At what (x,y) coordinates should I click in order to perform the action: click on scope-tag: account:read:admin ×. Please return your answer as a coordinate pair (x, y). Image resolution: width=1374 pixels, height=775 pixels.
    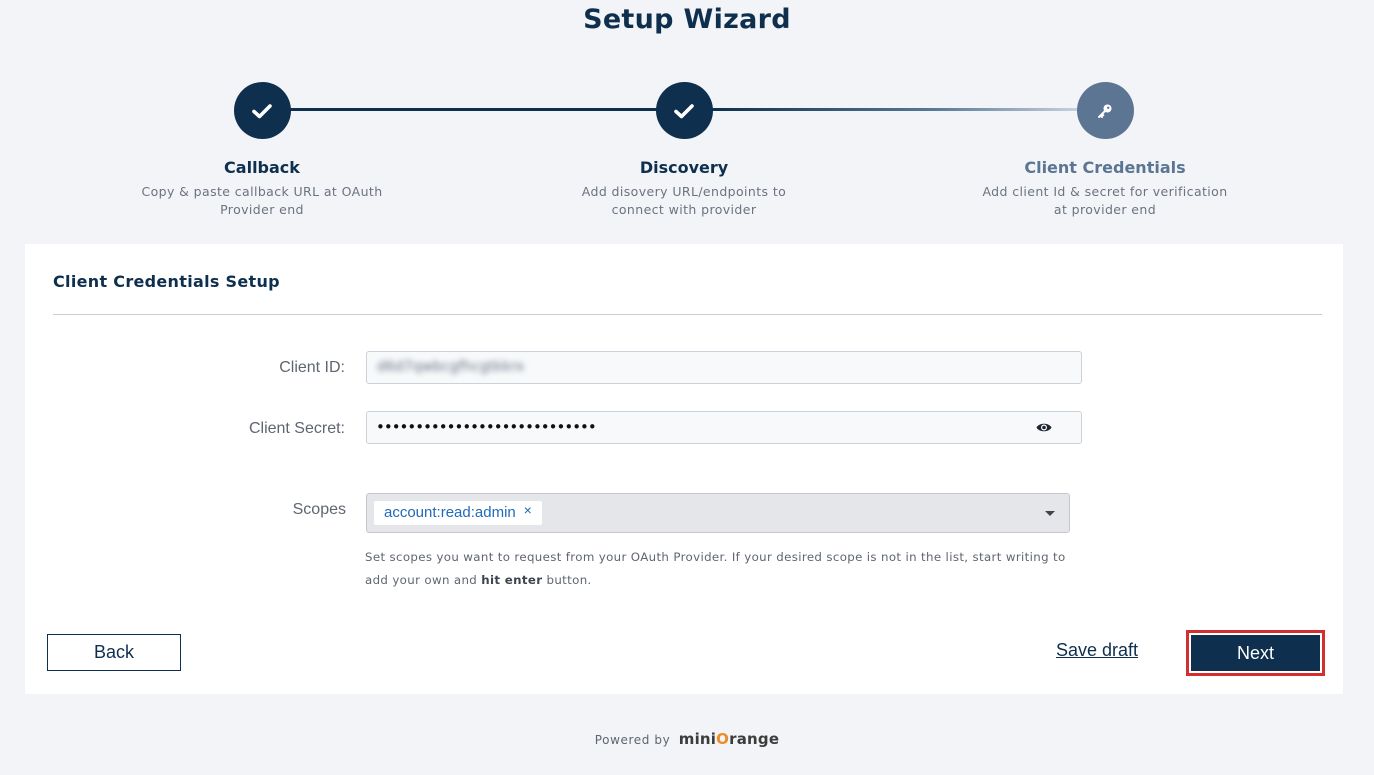
    Looking at the image, I should click on (458, 513).